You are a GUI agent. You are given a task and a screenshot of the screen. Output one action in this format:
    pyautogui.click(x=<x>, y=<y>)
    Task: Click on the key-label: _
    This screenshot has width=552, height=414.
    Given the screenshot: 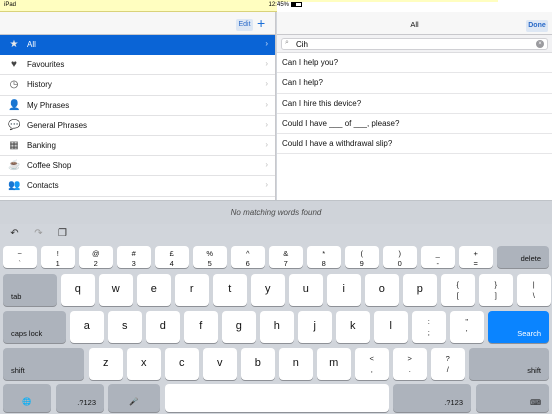 What is the action you would take?
    pyautogui.click(x=437, y=253)
    